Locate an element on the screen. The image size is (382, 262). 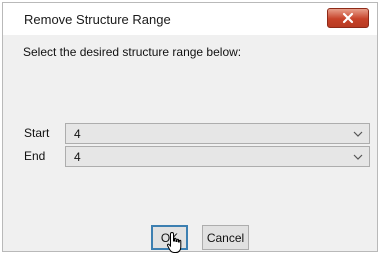
close-icon is located at coordinates (348, 18).